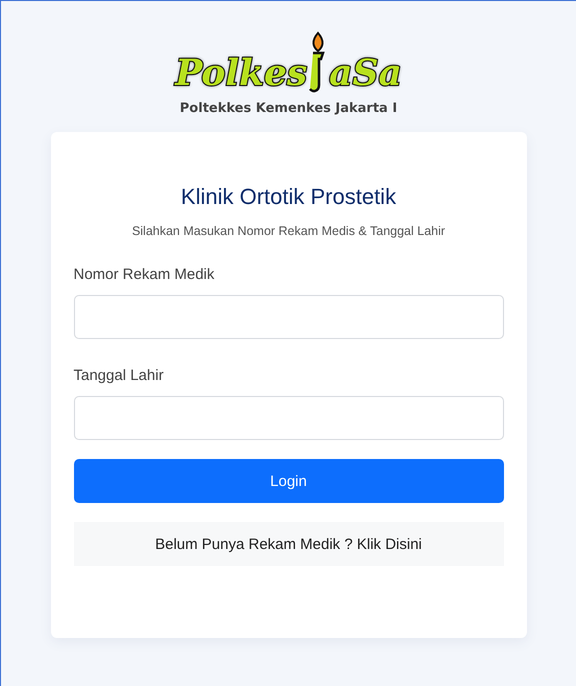  I want to click on field-label: Nomor Rekam Medik, so click(145, 274).